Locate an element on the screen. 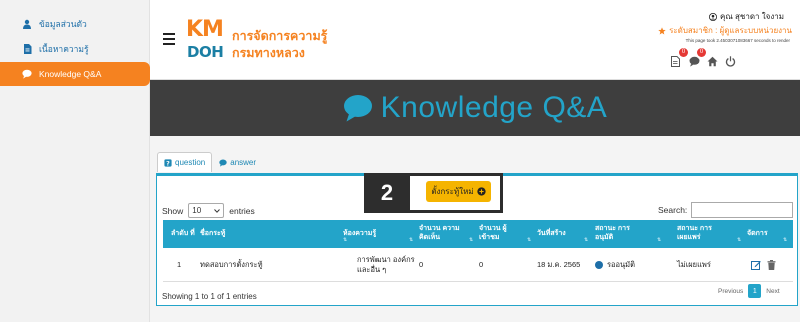 Image resolution: width=800 pixels, height=322 pixels. logo-doh-text: DOH is located at coordinates (205, 52).